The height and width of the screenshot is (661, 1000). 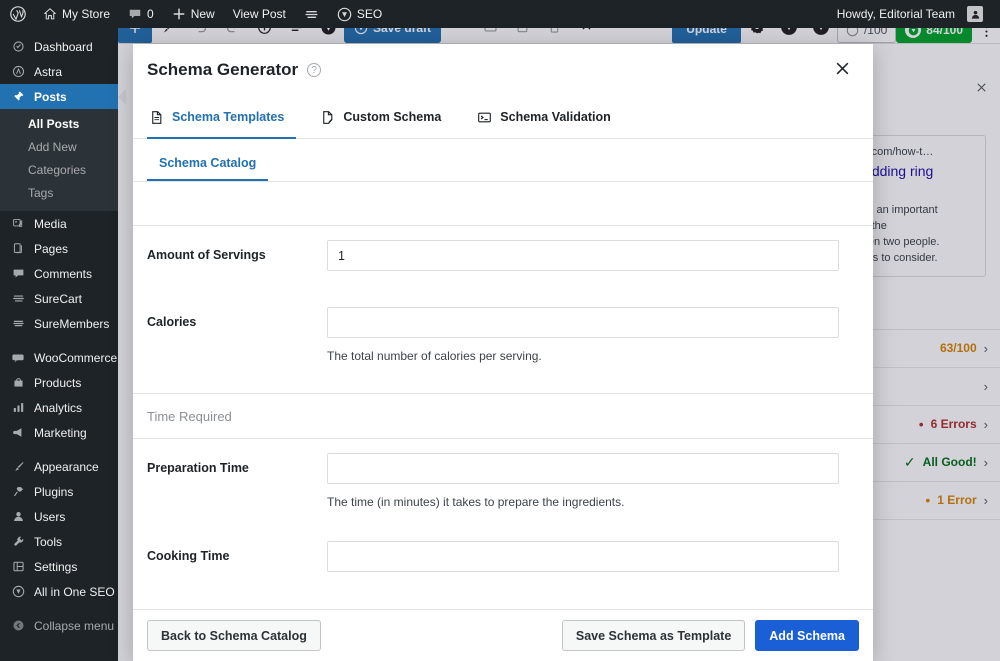 I want to click on astra-icon, so click(x=18, y=71).